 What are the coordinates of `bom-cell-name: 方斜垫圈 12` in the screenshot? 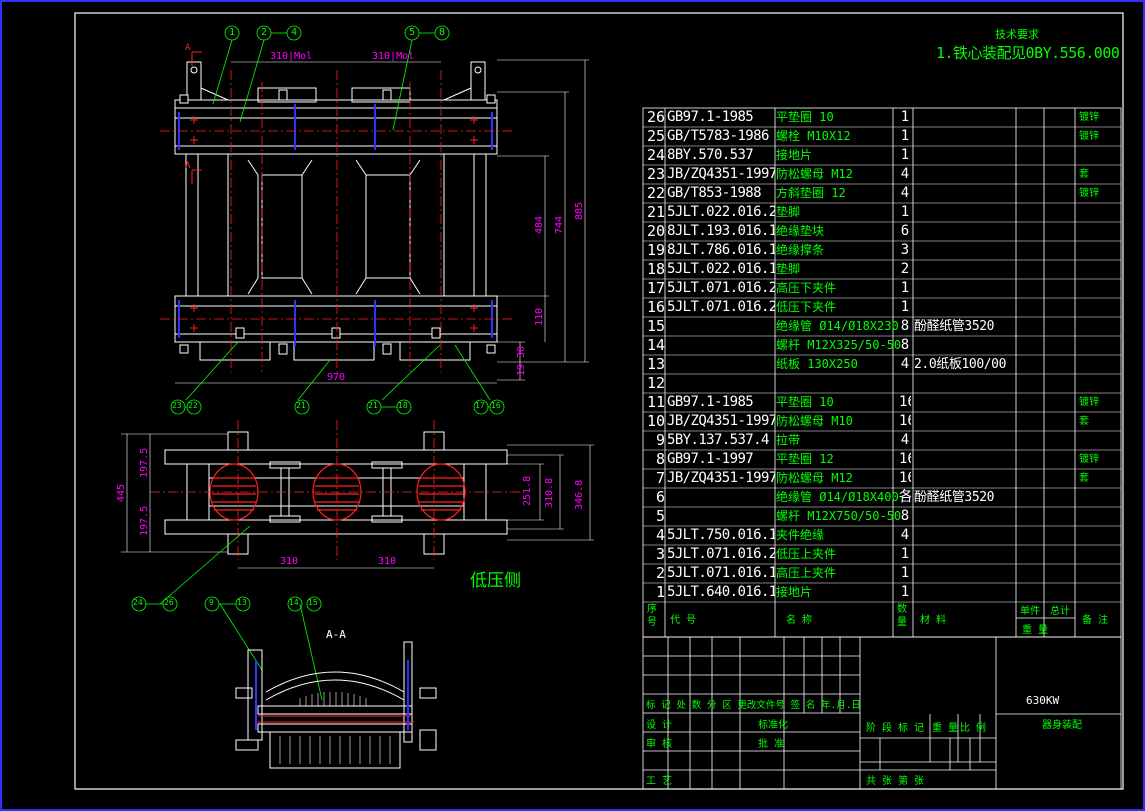 It's located at (811, 193).